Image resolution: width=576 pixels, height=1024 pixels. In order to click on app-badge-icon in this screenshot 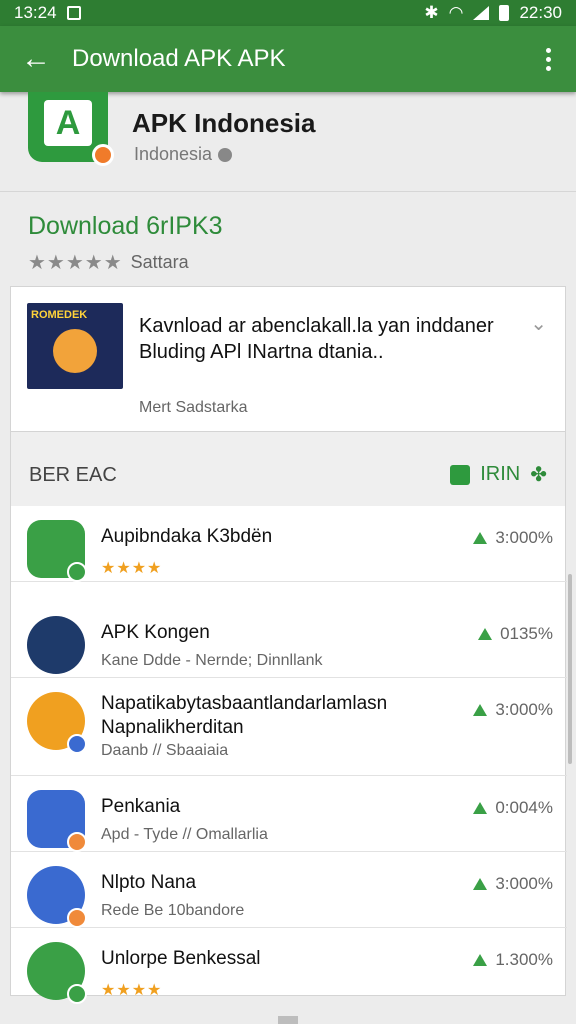, I will do `click(103, 155)`.